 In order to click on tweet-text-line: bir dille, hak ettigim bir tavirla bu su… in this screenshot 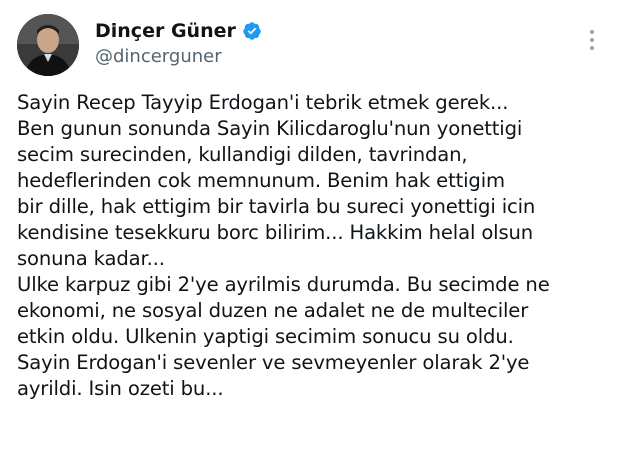, I will do `click(276, 206)`.